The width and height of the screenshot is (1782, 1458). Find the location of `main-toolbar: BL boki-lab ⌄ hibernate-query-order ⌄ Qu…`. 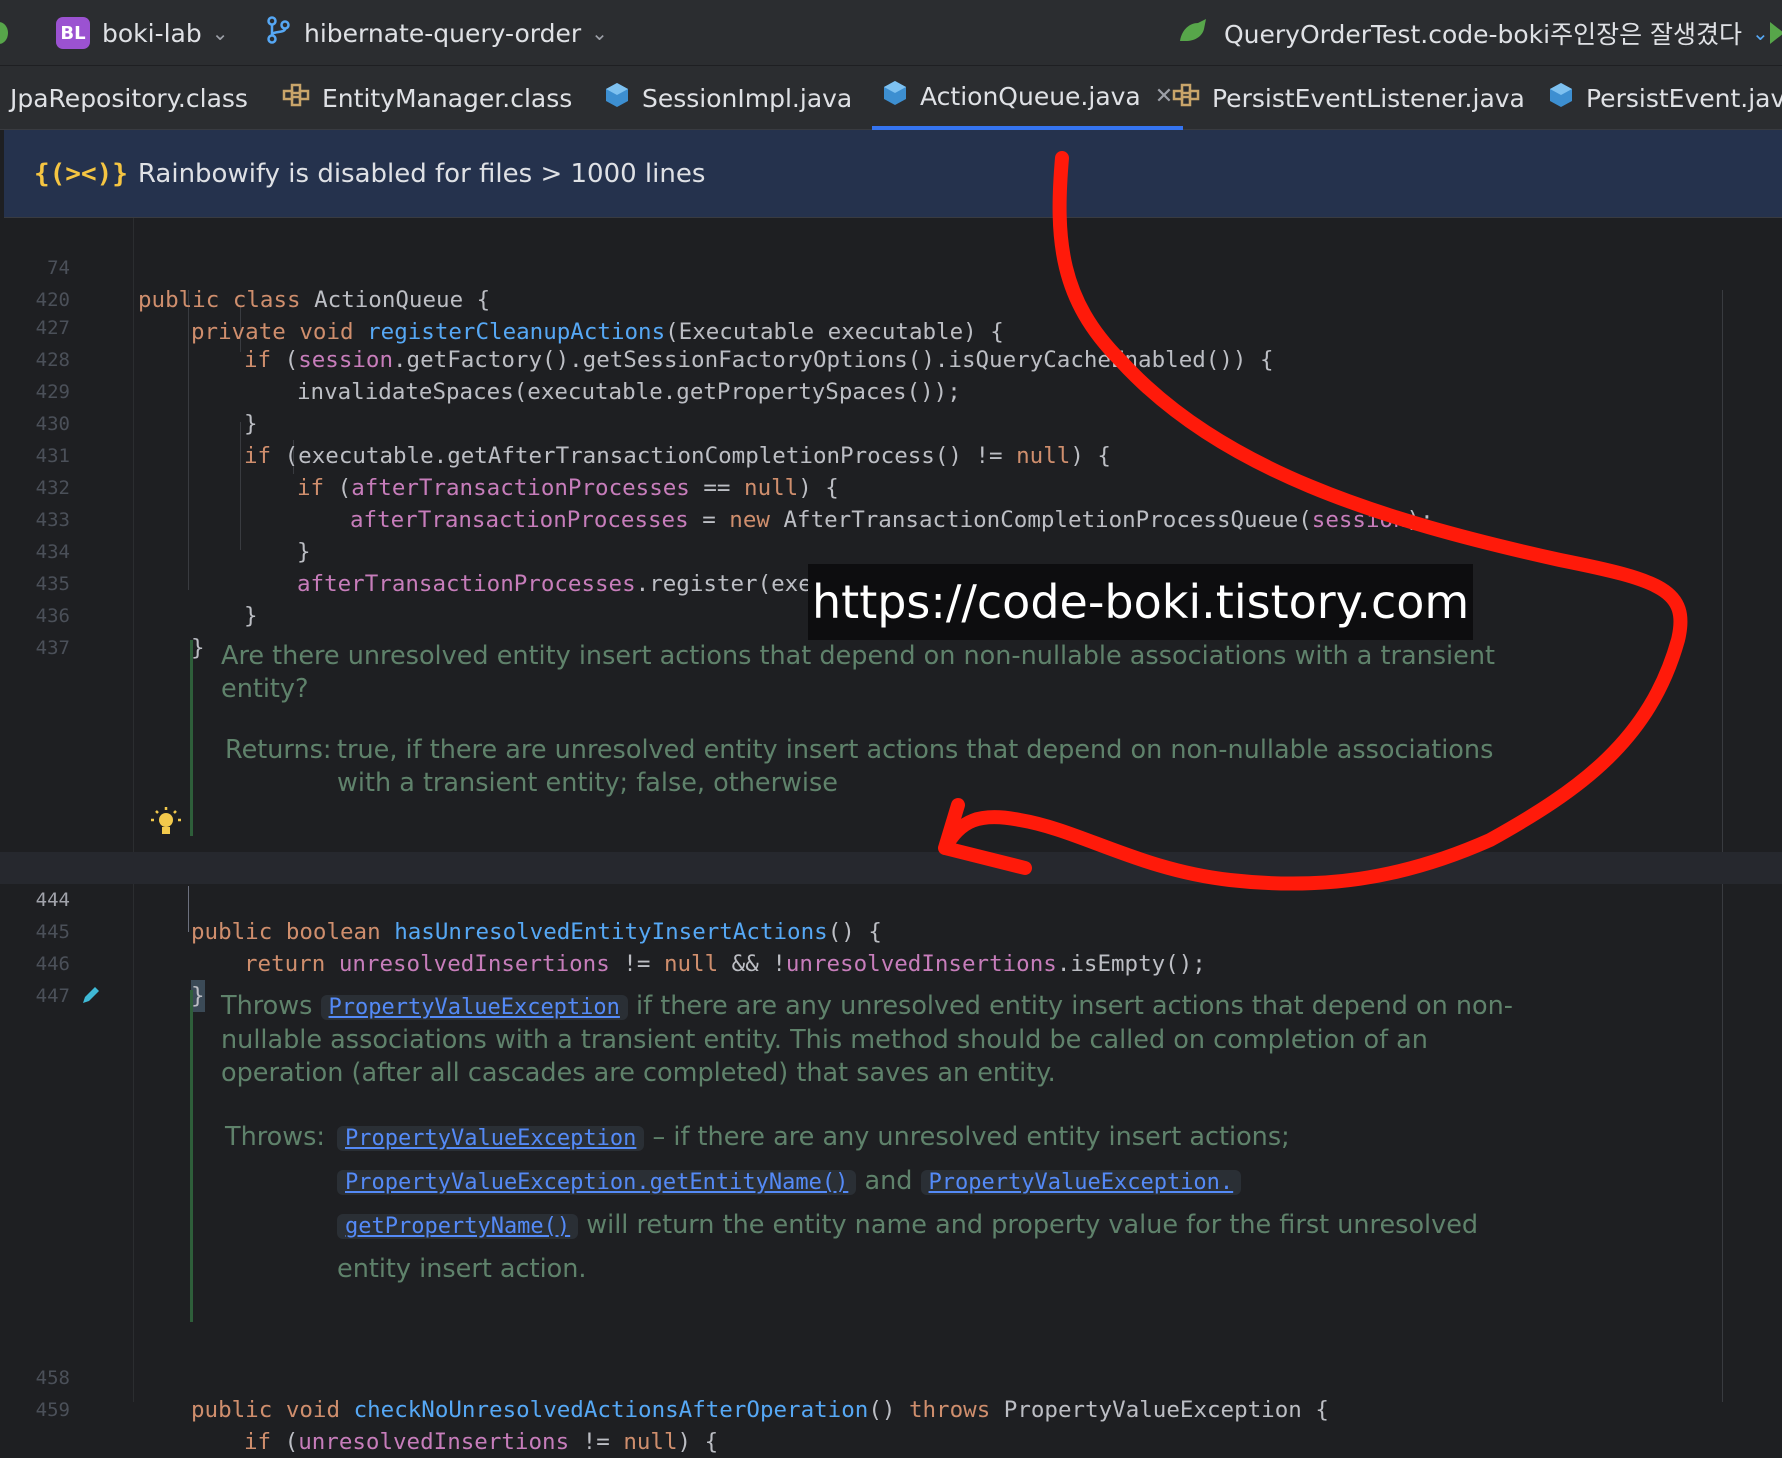

main-toolbar: BL boki-lab ⌄ hibernate-query-order ⌄ Qu… is located at coordinates (891, 33).